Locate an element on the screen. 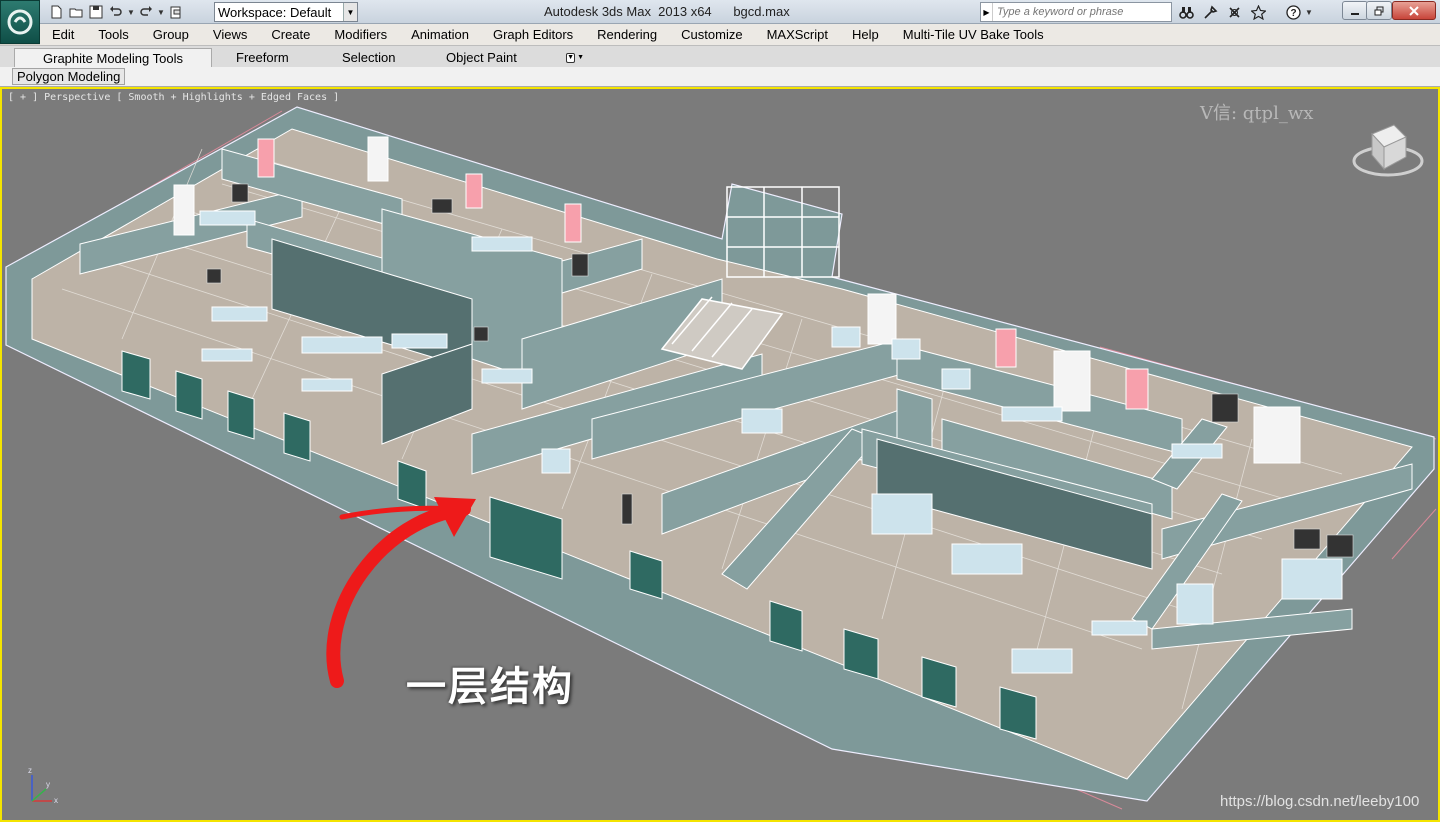 The width and height of the screenshot is (1440, 822). workspace-value: Workspace: Default is located at coordinates (275, 12).